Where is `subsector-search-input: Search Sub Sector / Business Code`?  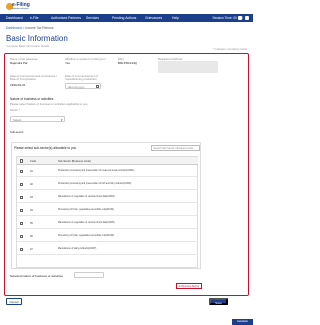 subsector-search-input: Search Sub Sector / Business Code is located at coordinates (175, 147).